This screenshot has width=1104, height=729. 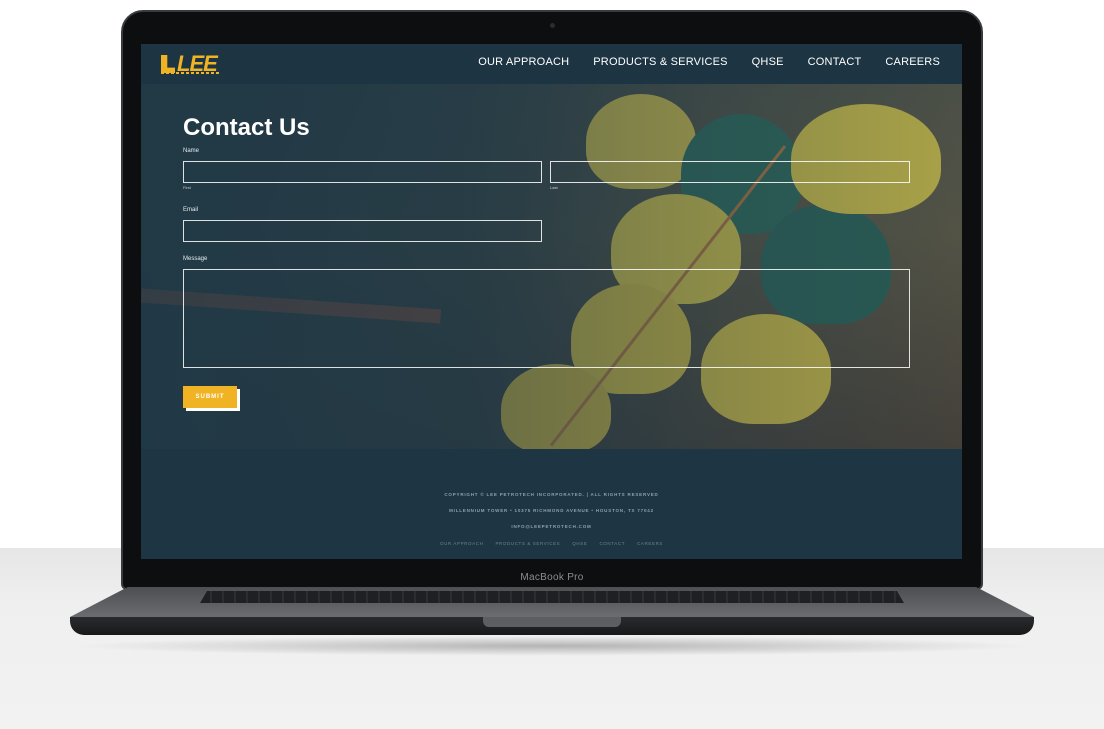 What do you see at coordinates (210, 397) in the screenshot?
I see `submit-button: SUBMIT` at bounding box center [210, 397].